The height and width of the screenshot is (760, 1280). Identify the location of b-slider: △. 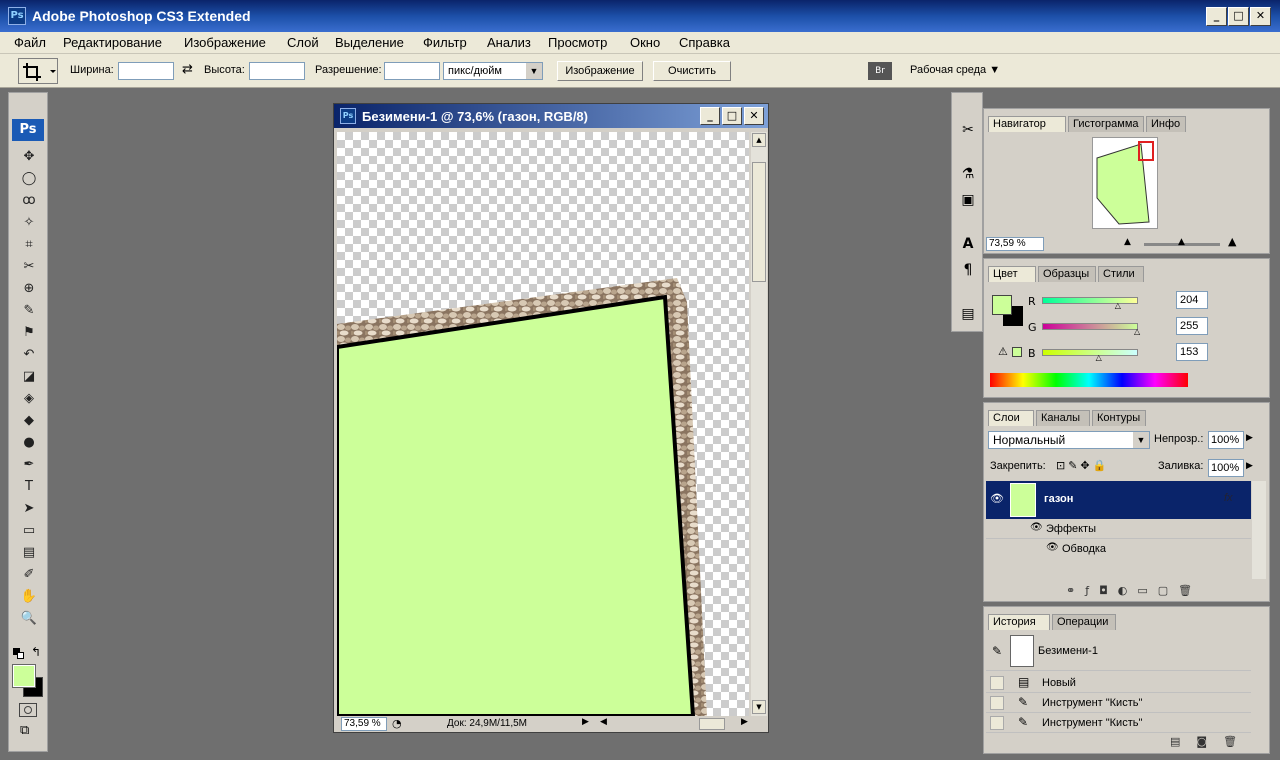
(1090, 355).